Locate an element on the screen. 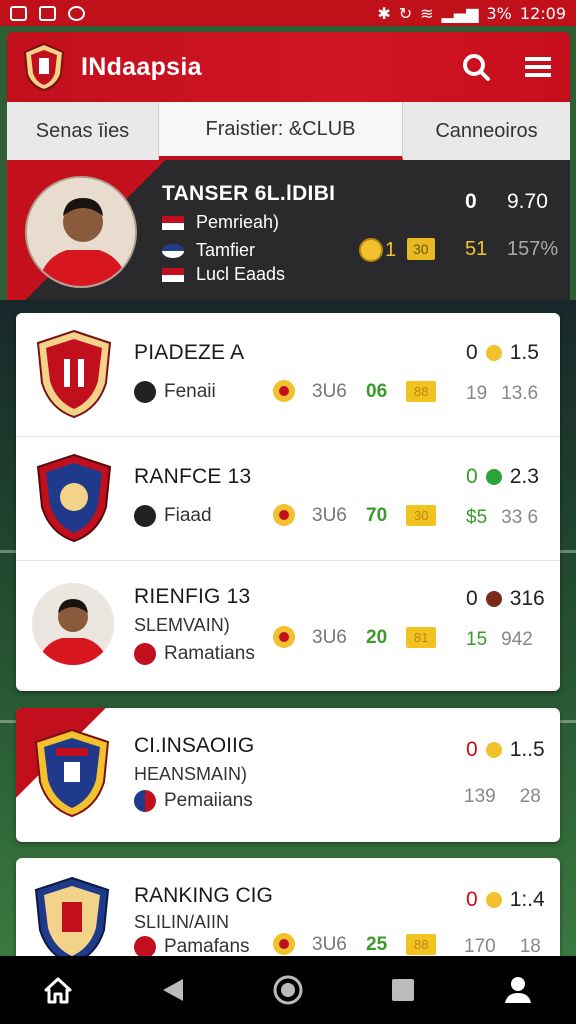 The image size is (576, 1024). back-triangle-icon is located at coordinates (172, 990).